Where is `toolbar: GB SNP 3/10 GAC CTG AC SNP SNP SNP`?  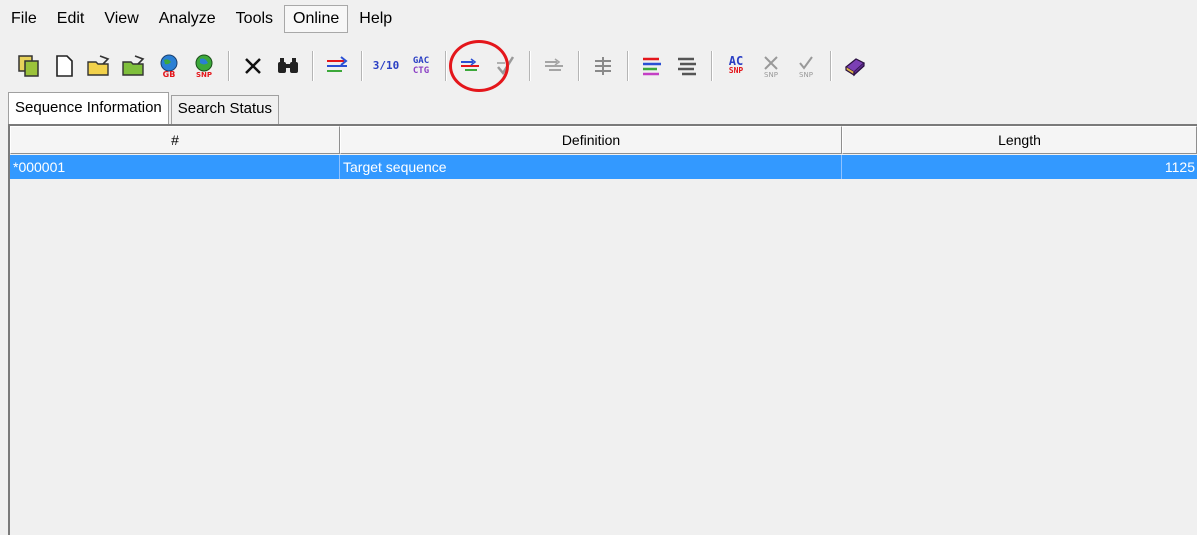
toolbar: GB SNP 3/10 GAC CTG AC SNP SNP SNP is located at coordinates (598, 66).